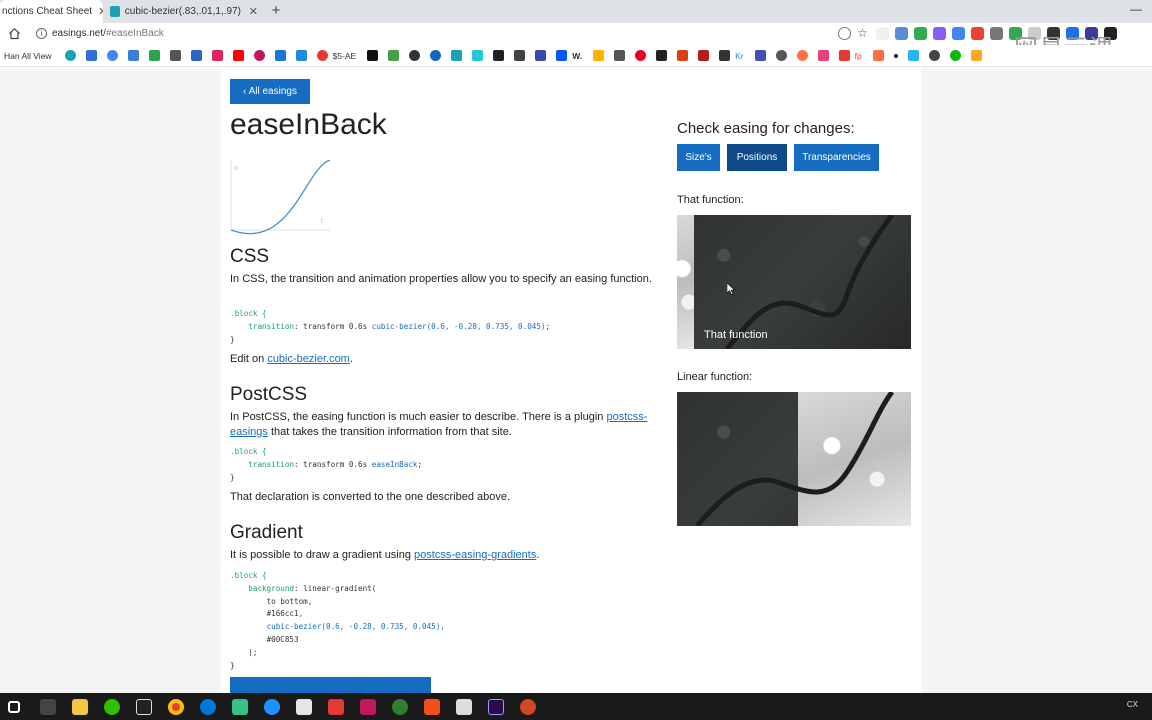  I want to click on bookmark-label: W., so click(577, 56).